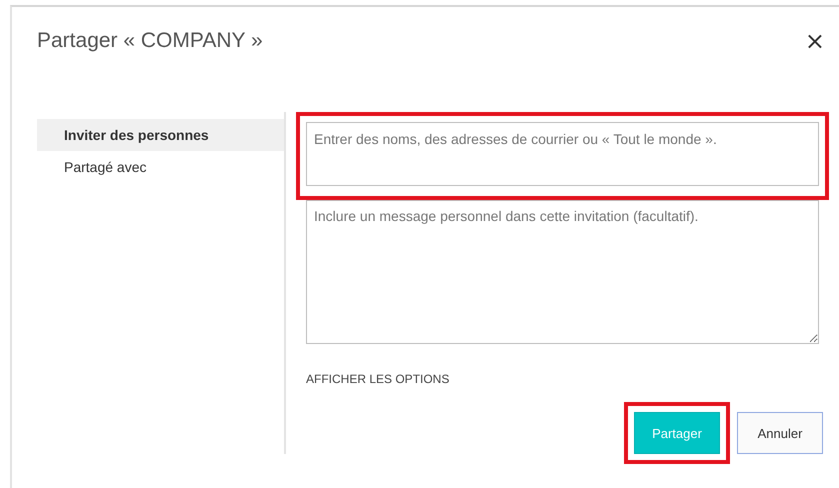 The width and height of the screenshot is (839, 488). What do you see at coordinates (780, 433) in the screenshot?
I see `cancel-button: Annuler` at bounding box center [780, 433].